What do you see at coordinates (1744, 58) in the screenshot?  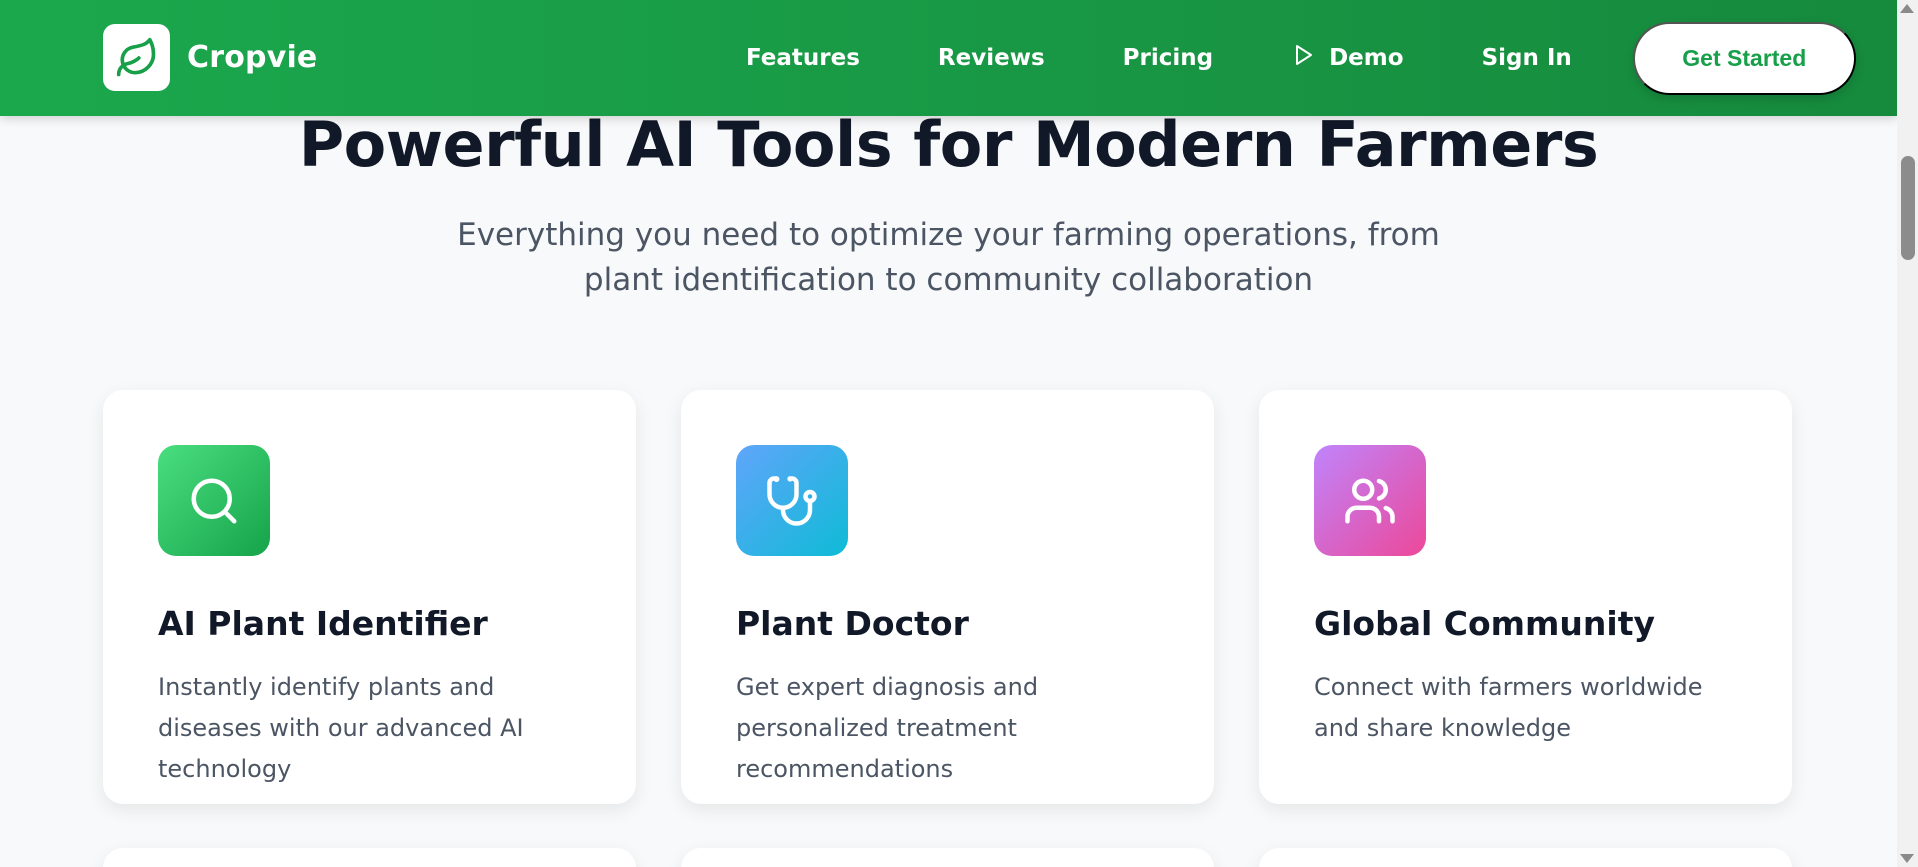 I see `get-started-button: Get Started` at bounding box center [1744, 58].